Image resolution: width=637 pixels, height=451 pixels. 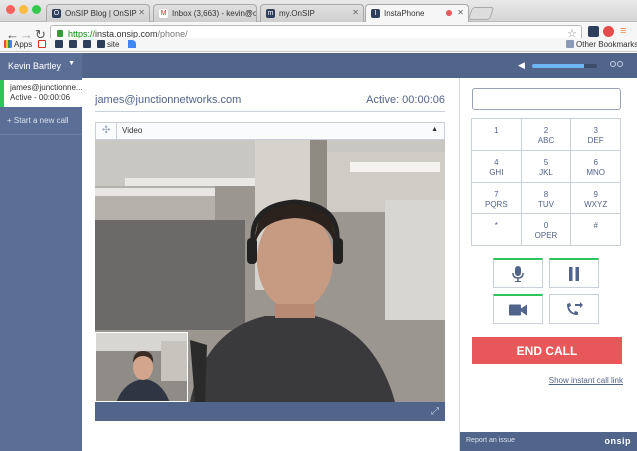 I want to click on mute-button, so click(x=518, y=273).